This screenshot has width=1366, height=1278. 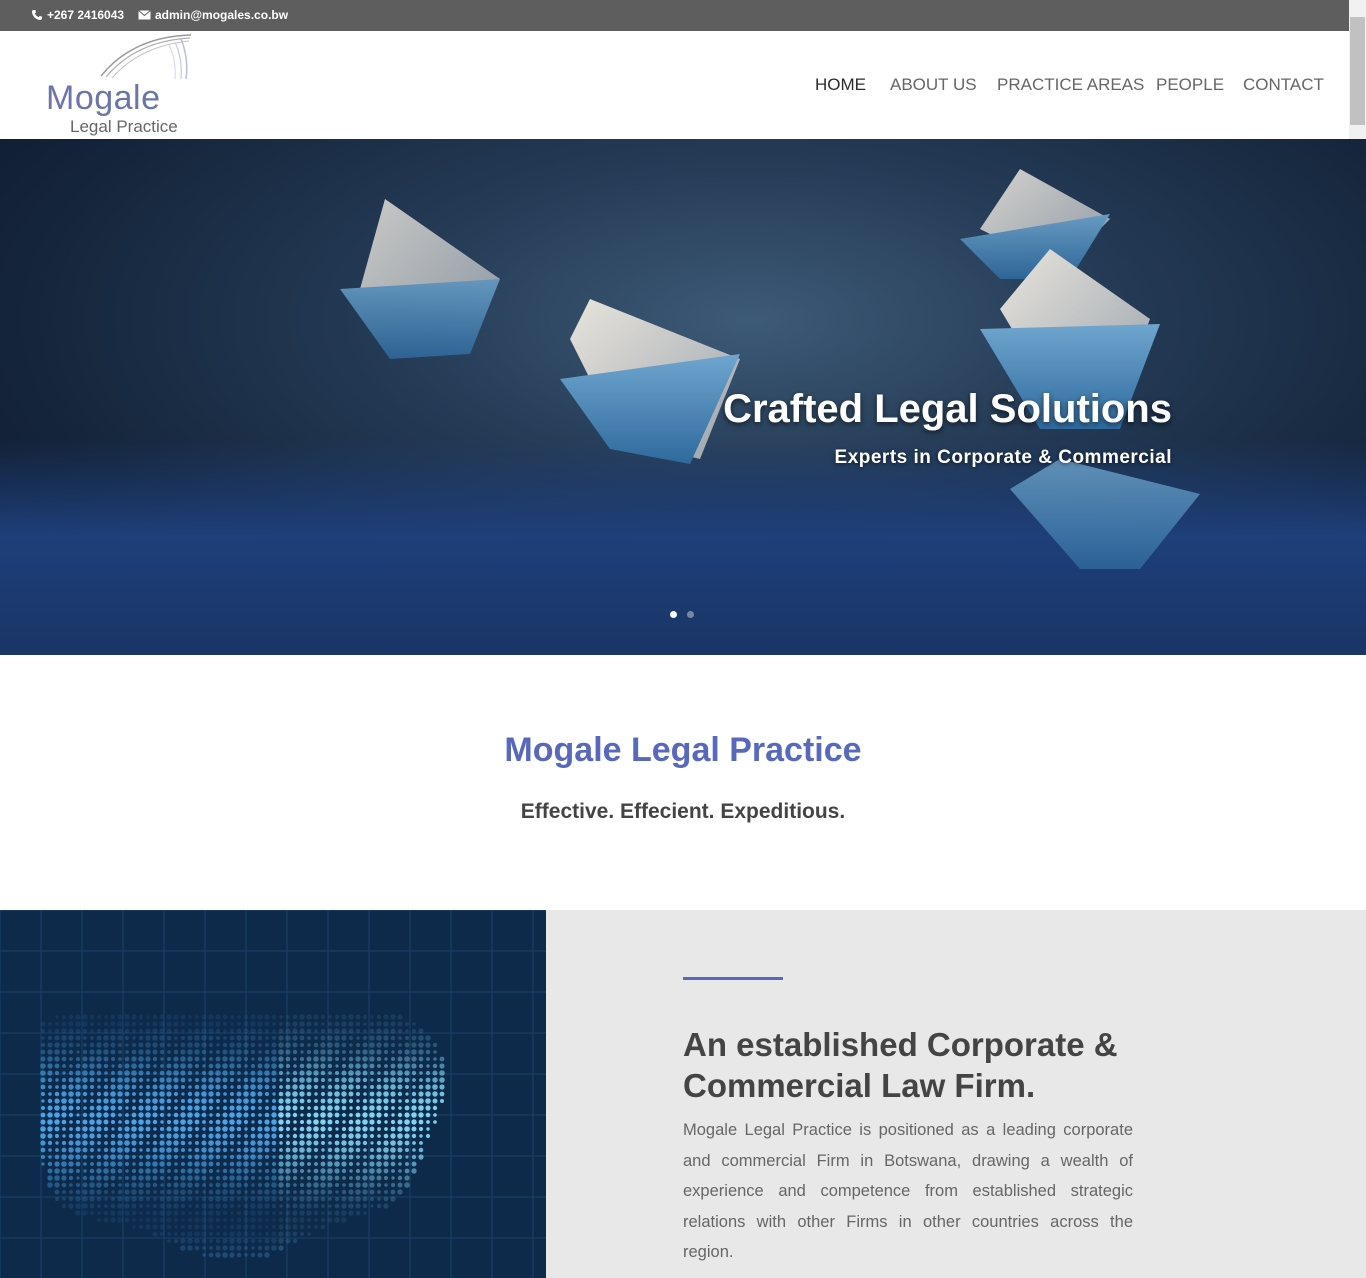 I want to click on dotted-map-graphic, so click(x=273, y=1094).